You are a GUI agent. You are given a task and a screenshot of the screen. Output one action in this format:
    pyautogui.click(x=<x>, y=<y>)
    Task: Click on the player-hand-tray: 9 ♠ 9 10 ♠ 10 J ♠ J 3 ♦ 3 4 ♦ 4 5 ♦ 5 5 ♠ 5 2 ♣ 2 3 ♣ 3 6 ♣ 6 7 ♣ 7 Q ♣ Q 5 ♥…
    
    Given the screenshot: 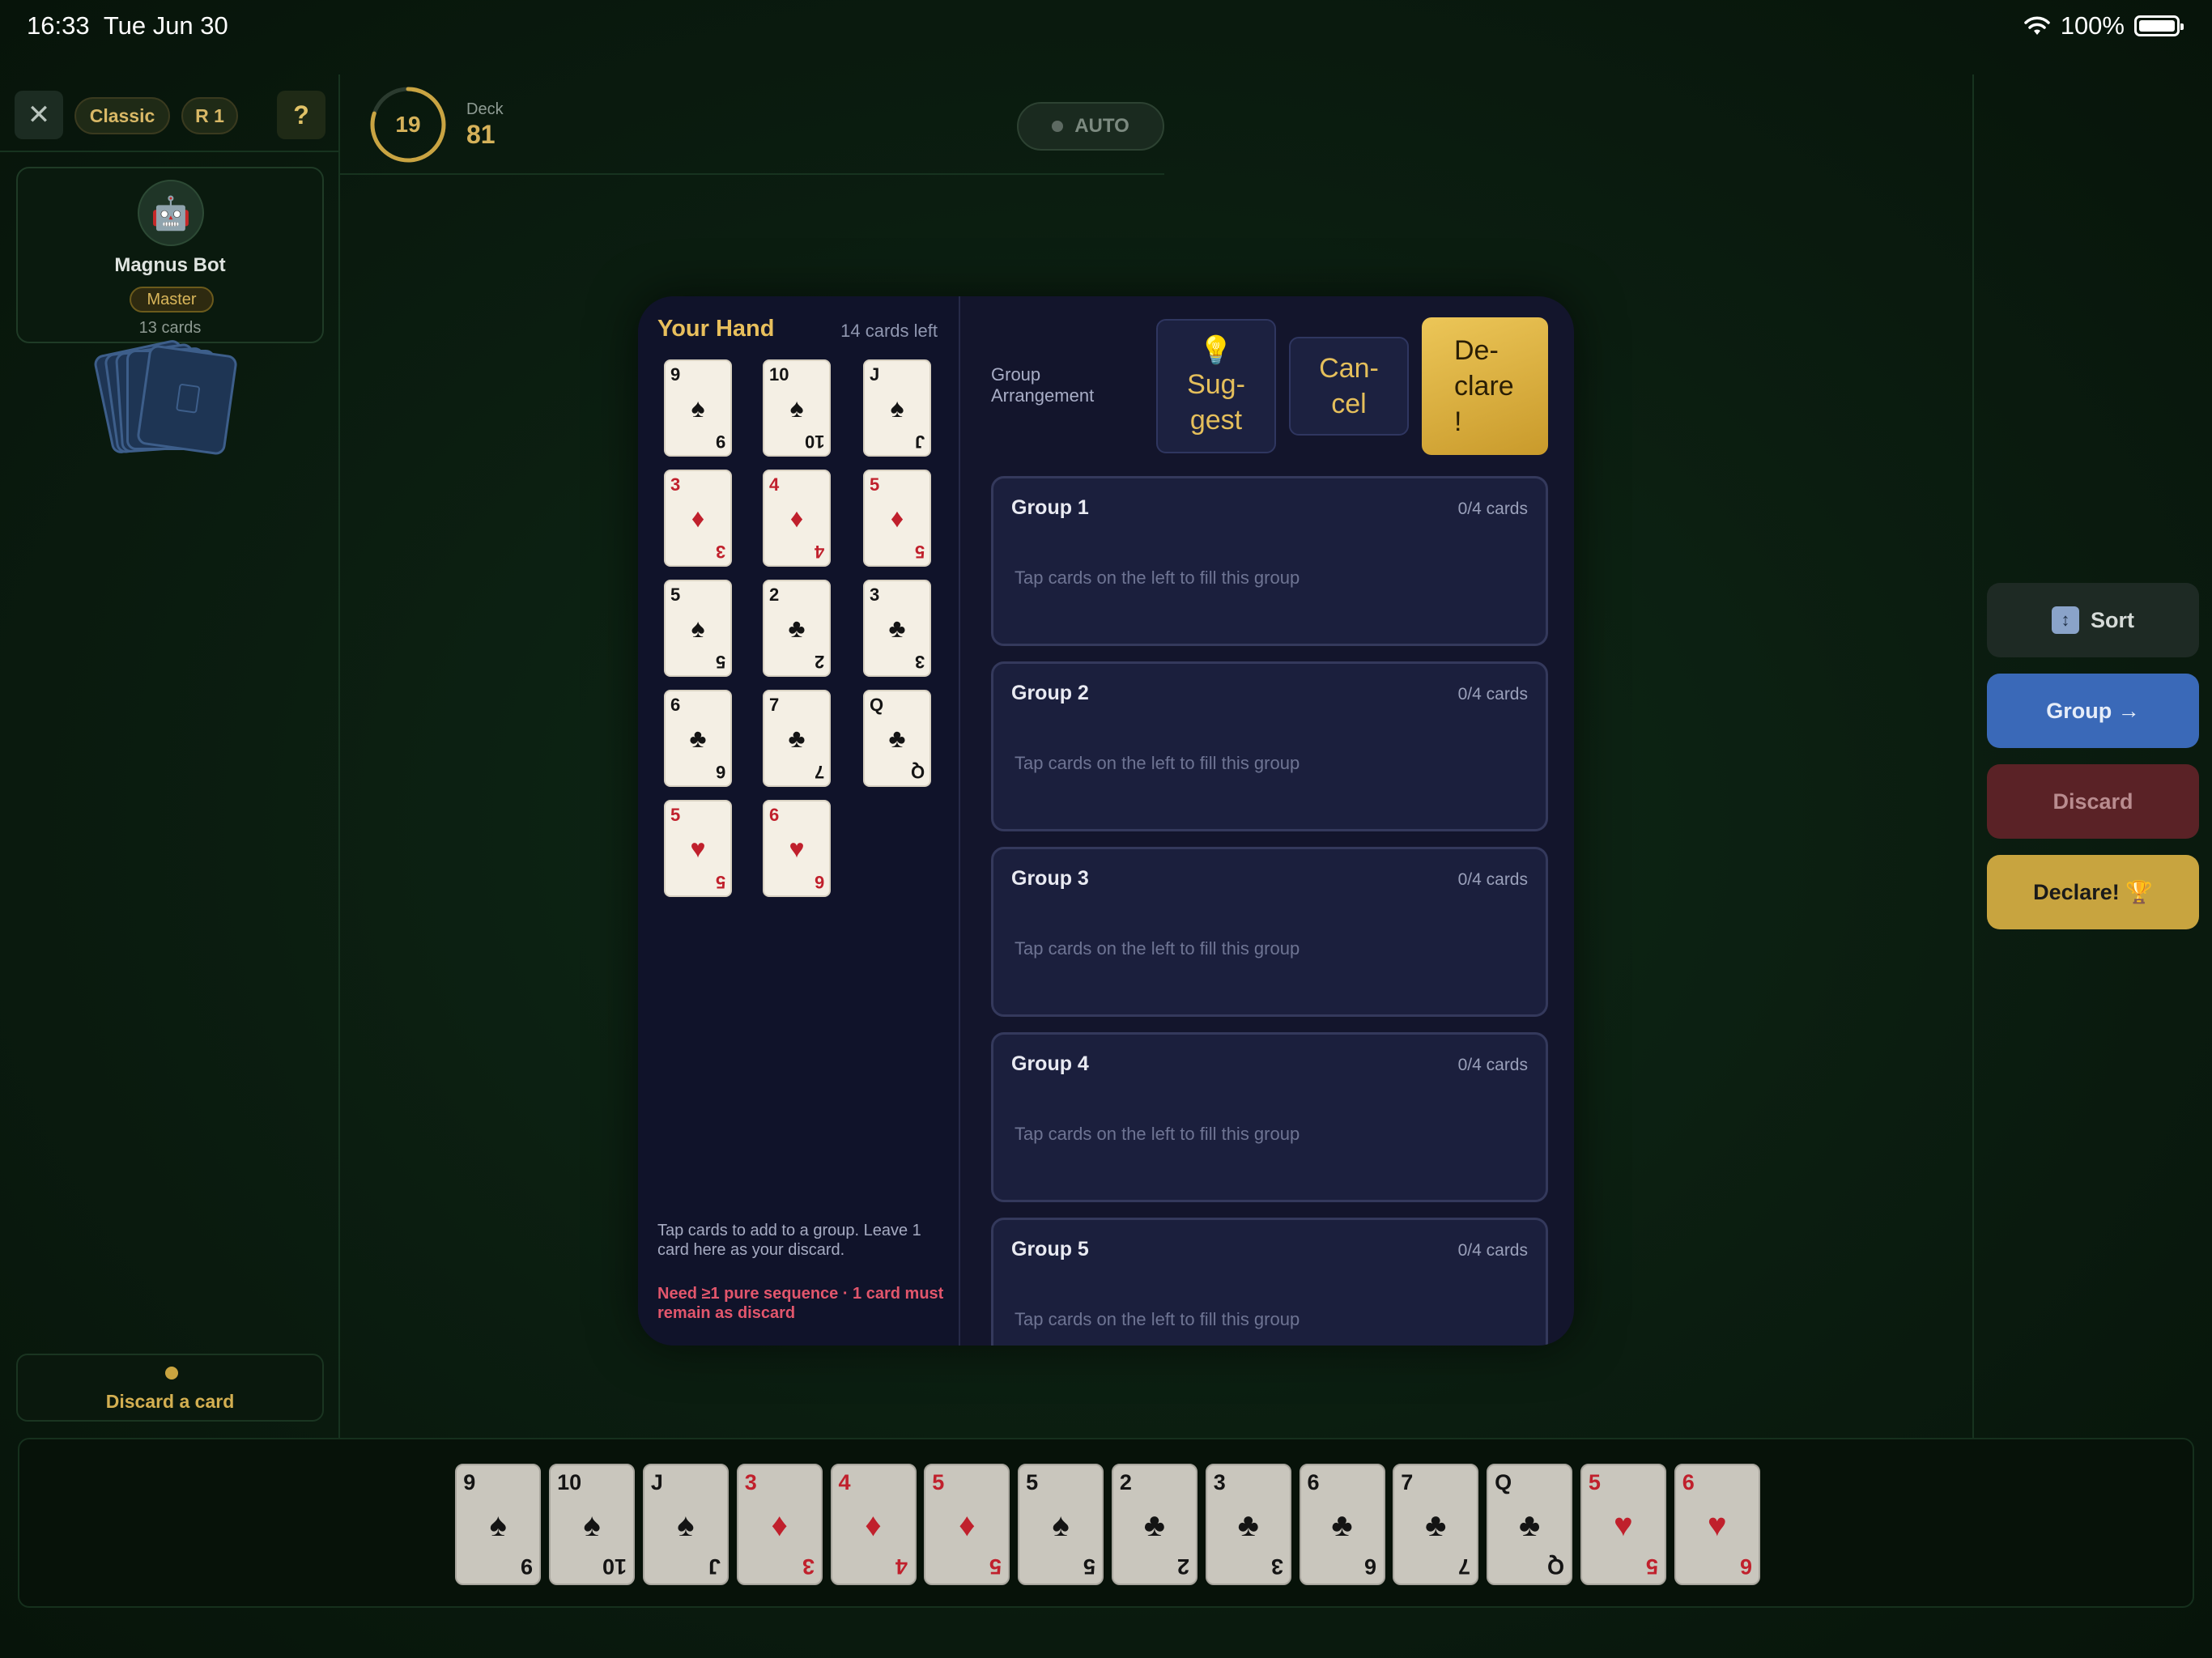 What is the action you would take?
    pyautogui.click(x=1106, y=1523)
    